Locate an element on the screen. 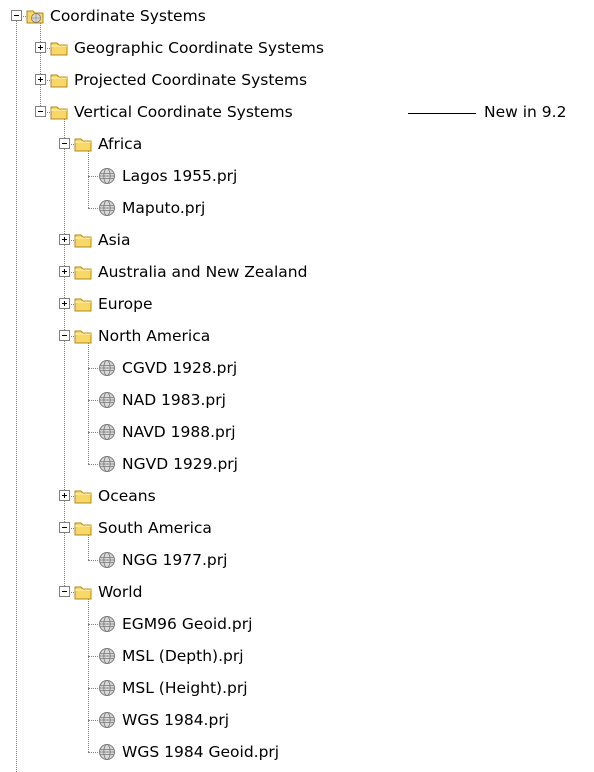 This screenshot has width=594, height=772. tree-node-oceans: Oceans is located at coordinates (297, 496).